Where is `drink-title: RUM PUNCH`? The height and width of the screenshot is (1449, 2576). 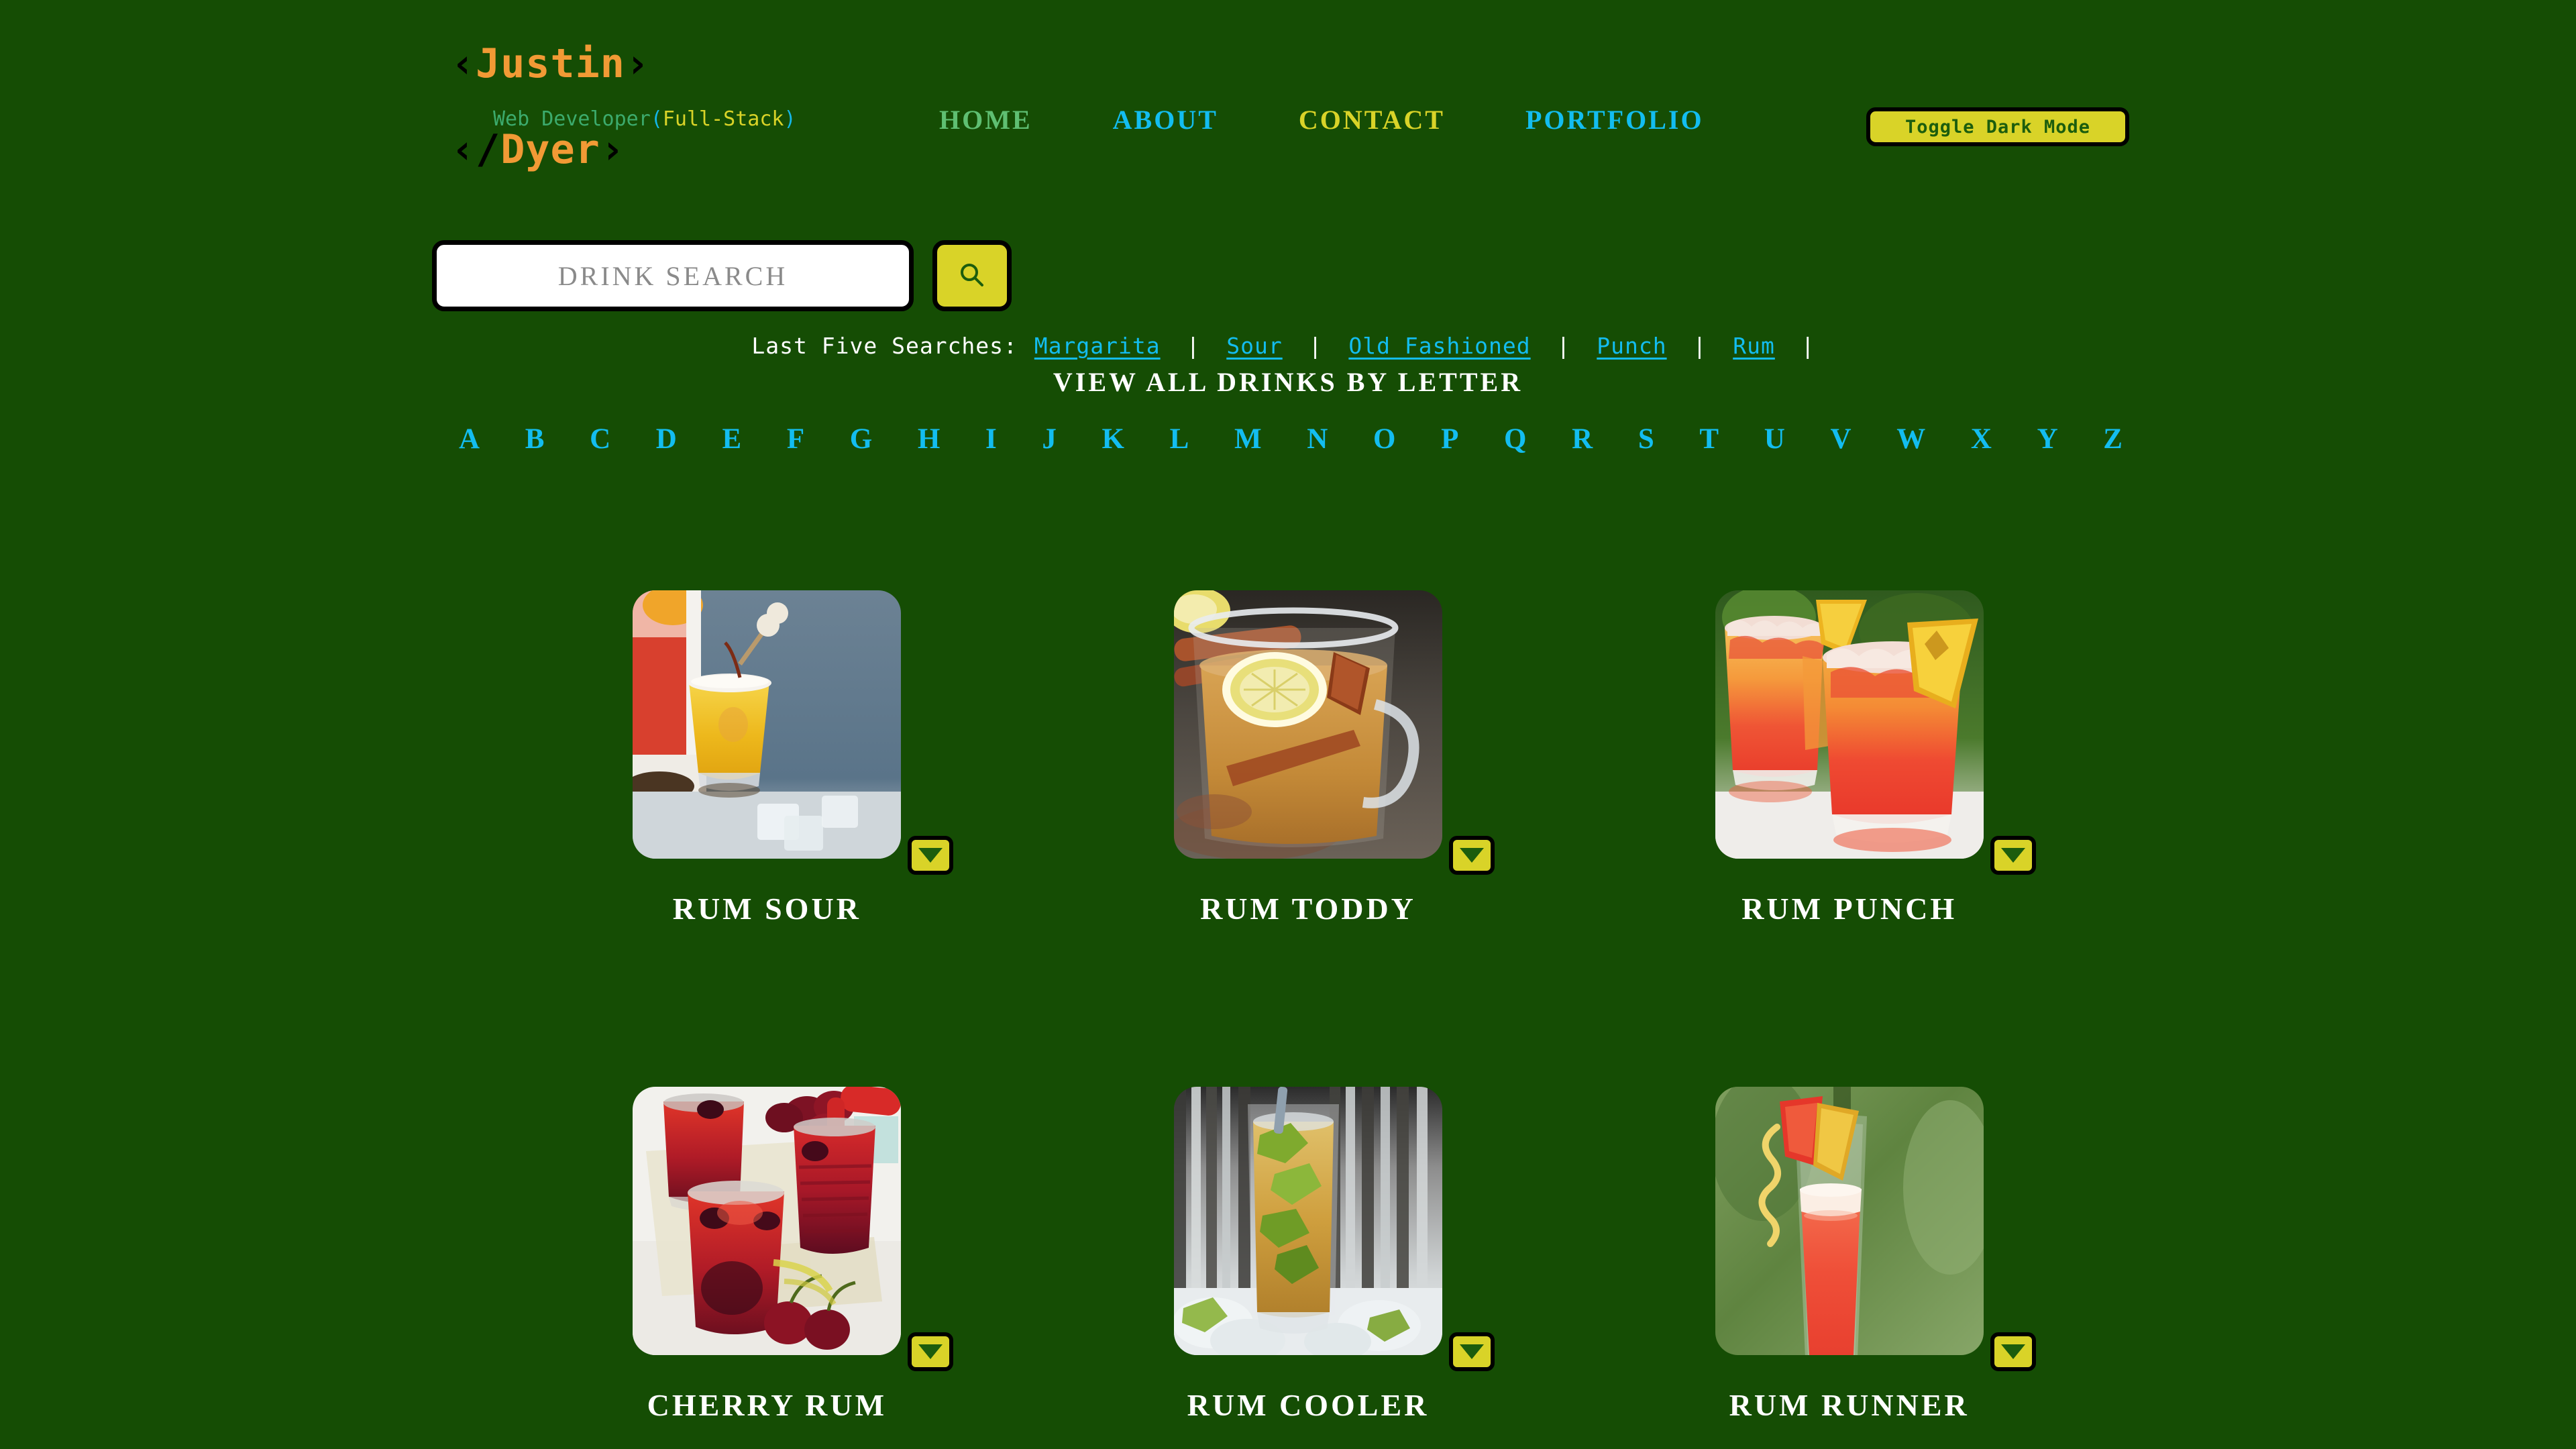
drink-title: RUM PUNCH is located at coordinates (1849, 909).